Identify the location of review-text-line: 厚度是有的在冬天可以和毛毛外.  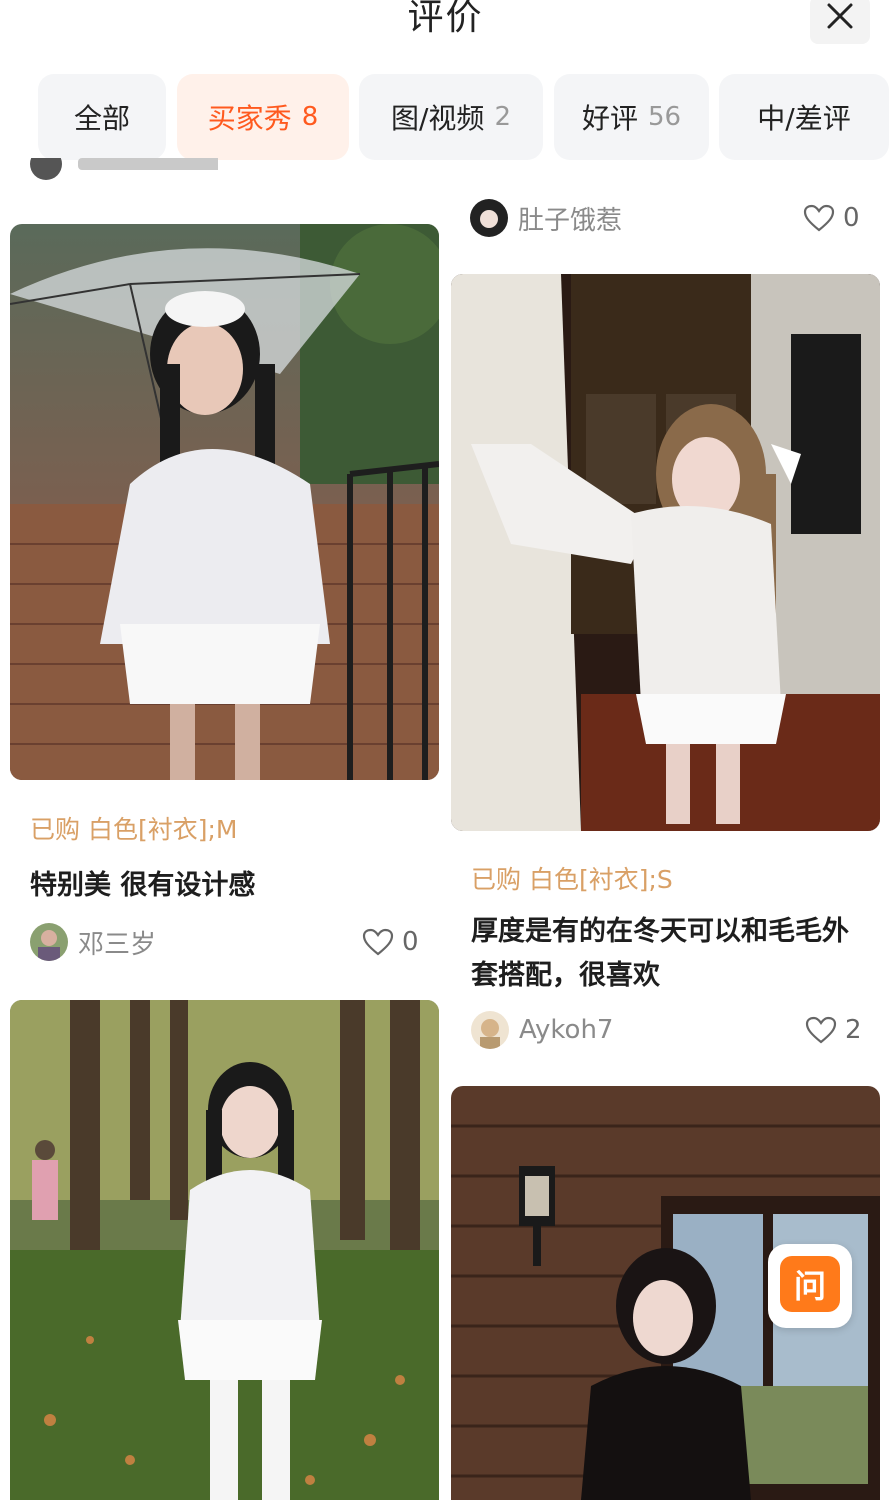
(660, 931).